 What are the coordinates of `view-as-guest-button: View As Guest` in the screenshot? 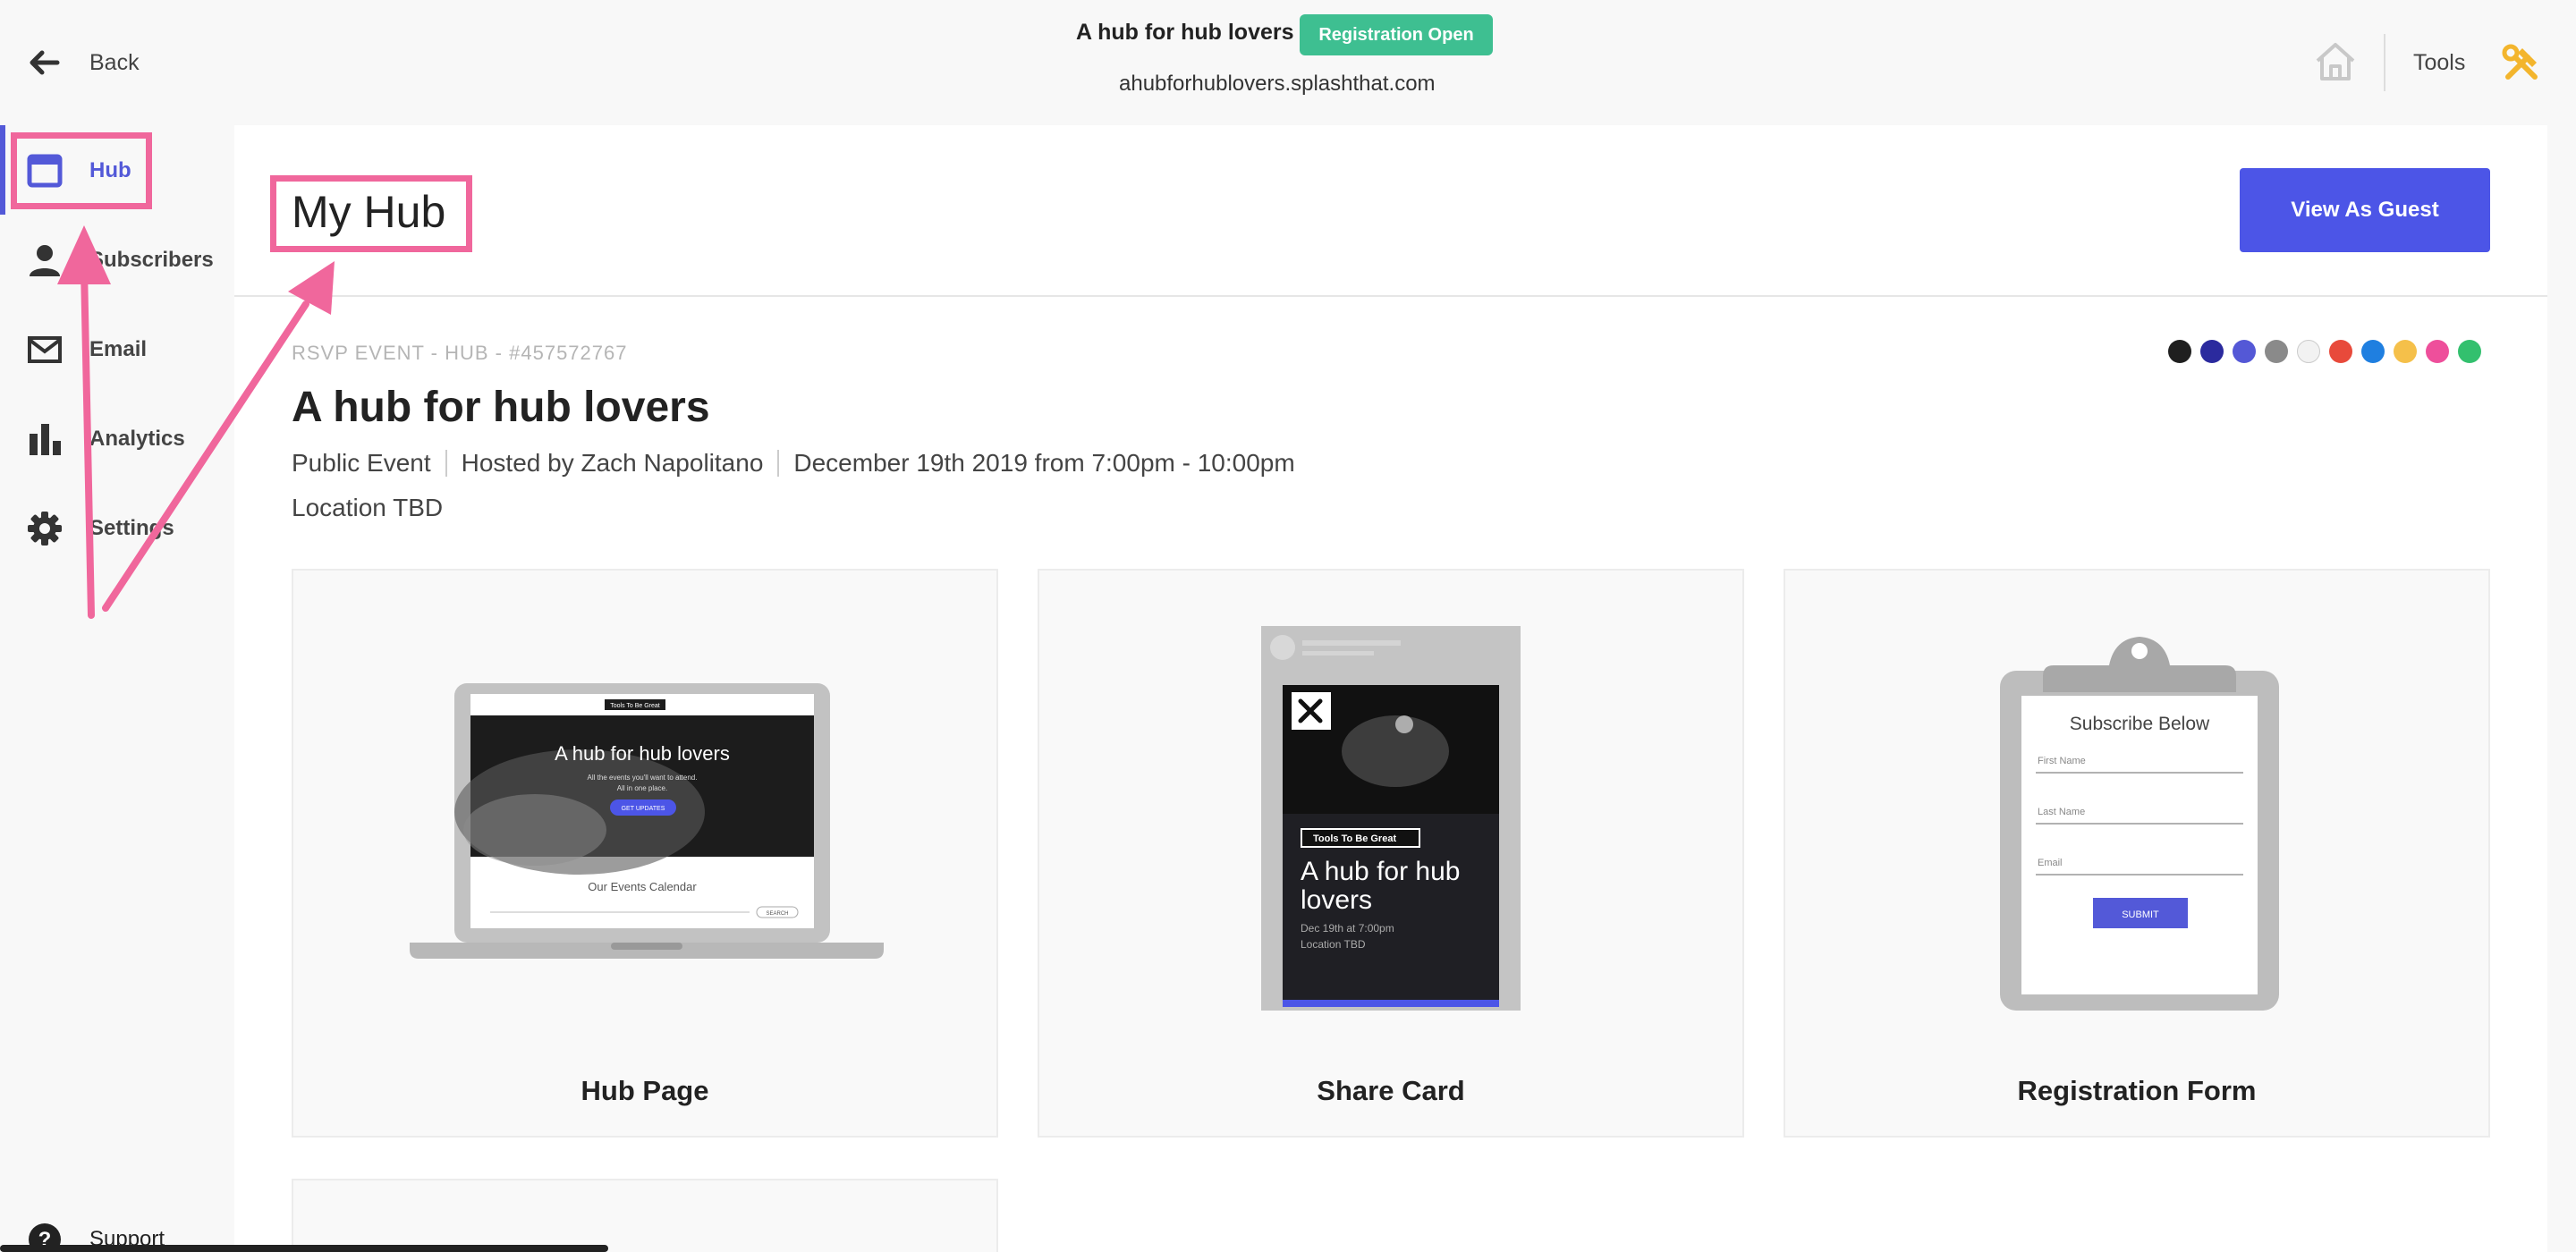 It's located at (2365, 210).